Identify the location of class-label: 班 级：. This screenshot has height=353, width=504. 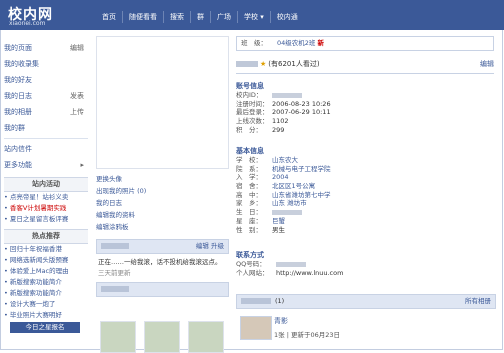
(254, 43).